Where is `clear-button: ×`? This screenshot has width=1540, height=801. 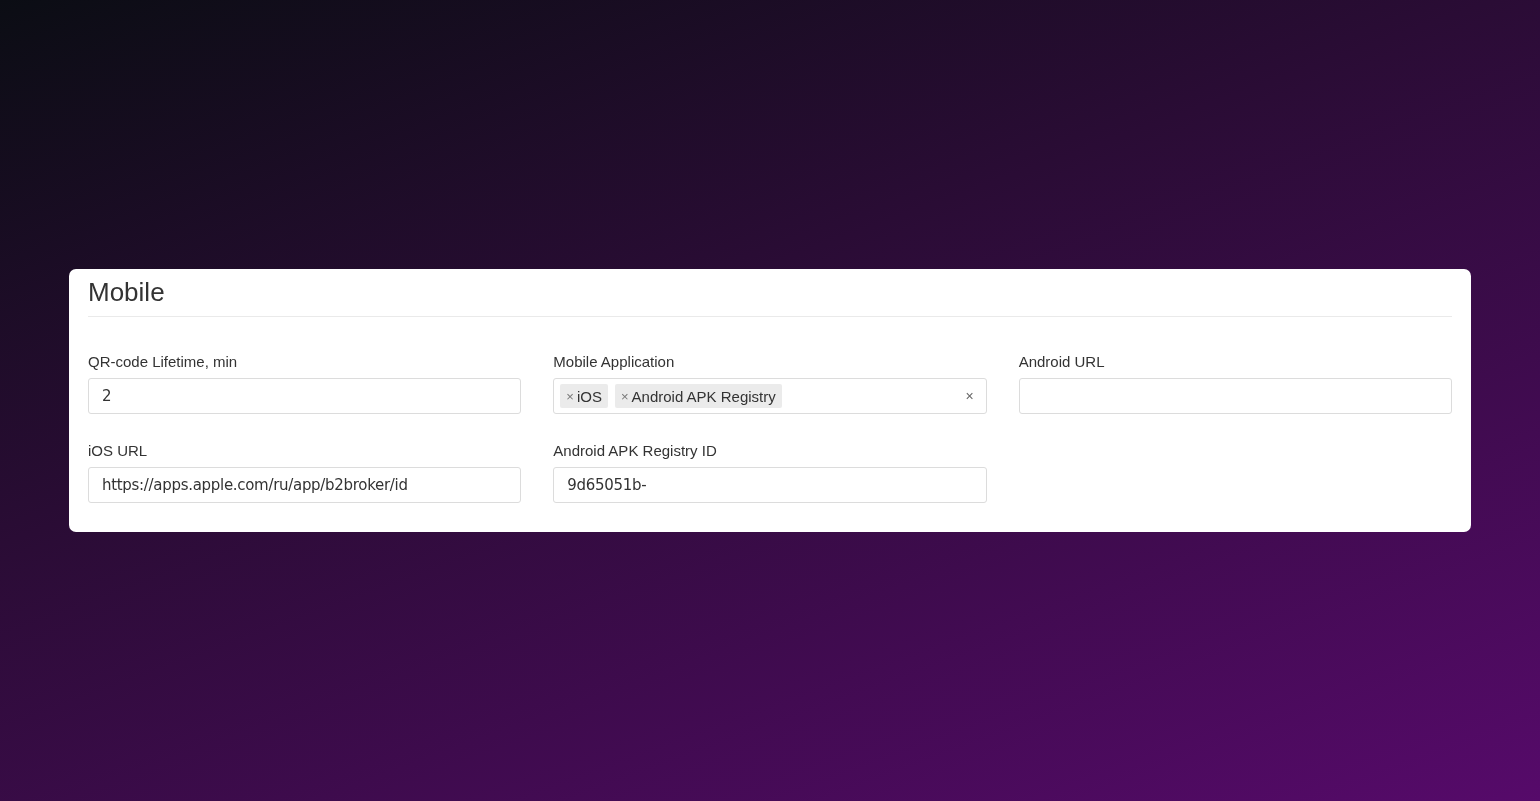 clear-button: × is located at coordinates (969, 396).